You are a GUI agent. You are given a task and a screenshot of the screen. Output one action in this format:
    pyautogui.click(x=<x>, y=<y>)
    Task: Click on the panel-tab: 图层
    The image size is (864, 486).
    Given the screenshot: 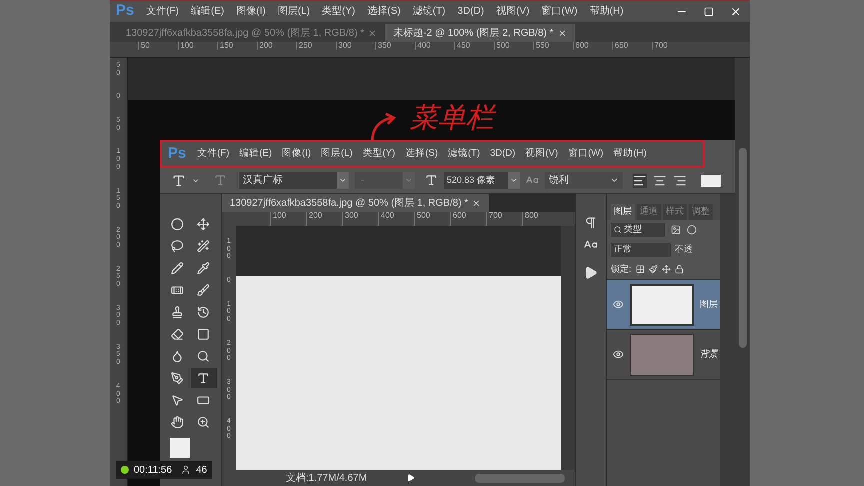 What is the action you would take?
    pyautogui.click(x=623, y=212)
    